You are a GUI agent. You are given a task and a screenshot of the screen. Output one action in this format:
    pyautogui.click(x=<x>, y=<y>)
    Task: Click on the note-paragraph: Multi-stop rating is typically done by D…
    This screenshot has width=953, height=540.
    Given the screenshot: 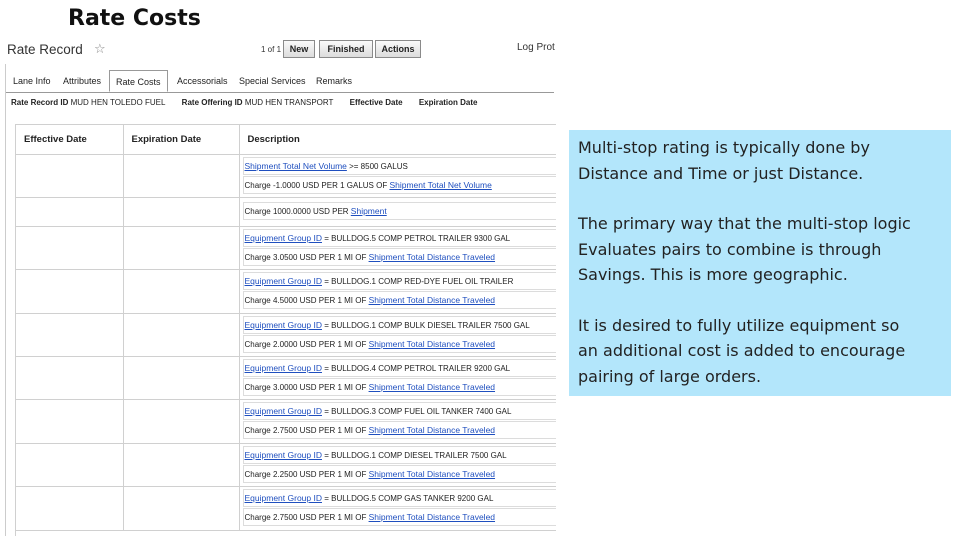 What is the action you would take?
    pyautogui.click(x=724, y=160)
    